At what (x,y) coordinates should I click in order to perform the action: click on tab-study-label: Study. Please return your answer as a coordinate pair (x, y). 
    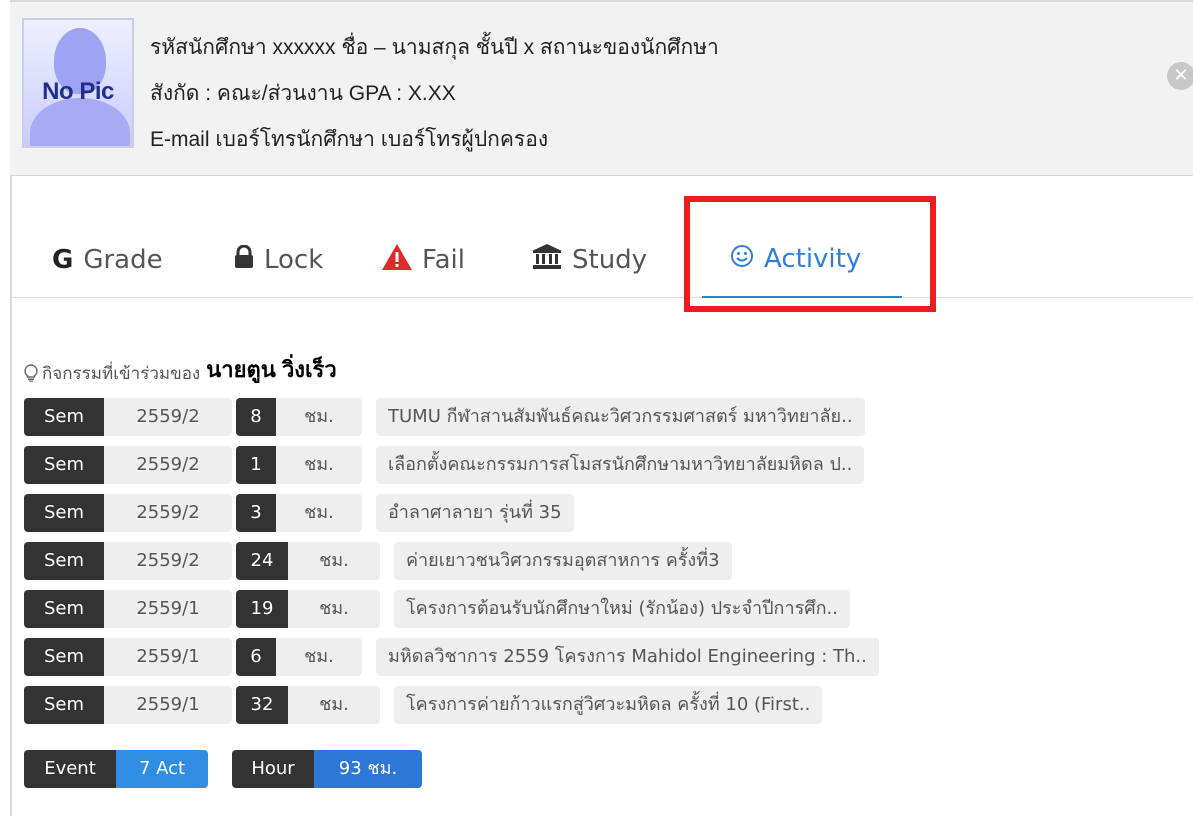
    Looking at the image, I should click on (610, 260).